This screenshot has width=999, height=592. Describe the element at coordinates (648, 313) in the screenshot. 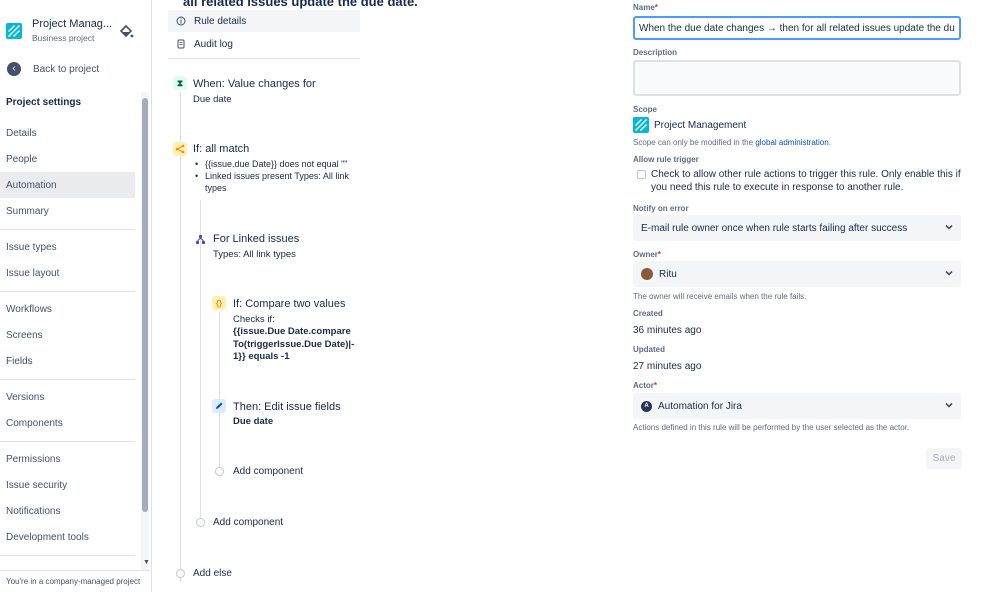

I see `created-label: Created` at that location.